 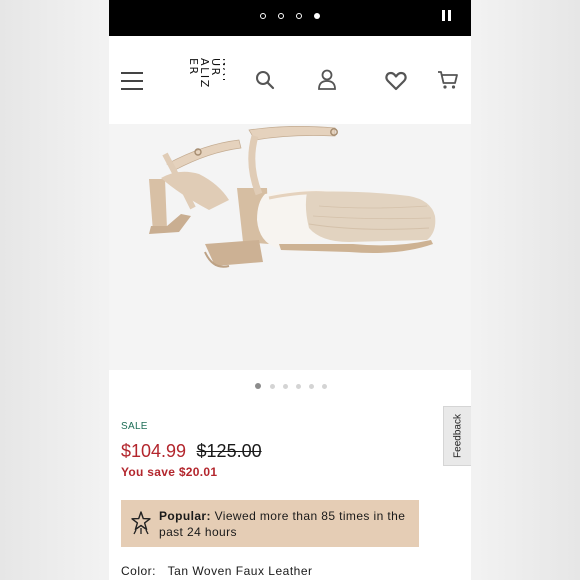 I want to click on naturalizer-logo: NATURALIZER, so click(x=210, y=73).